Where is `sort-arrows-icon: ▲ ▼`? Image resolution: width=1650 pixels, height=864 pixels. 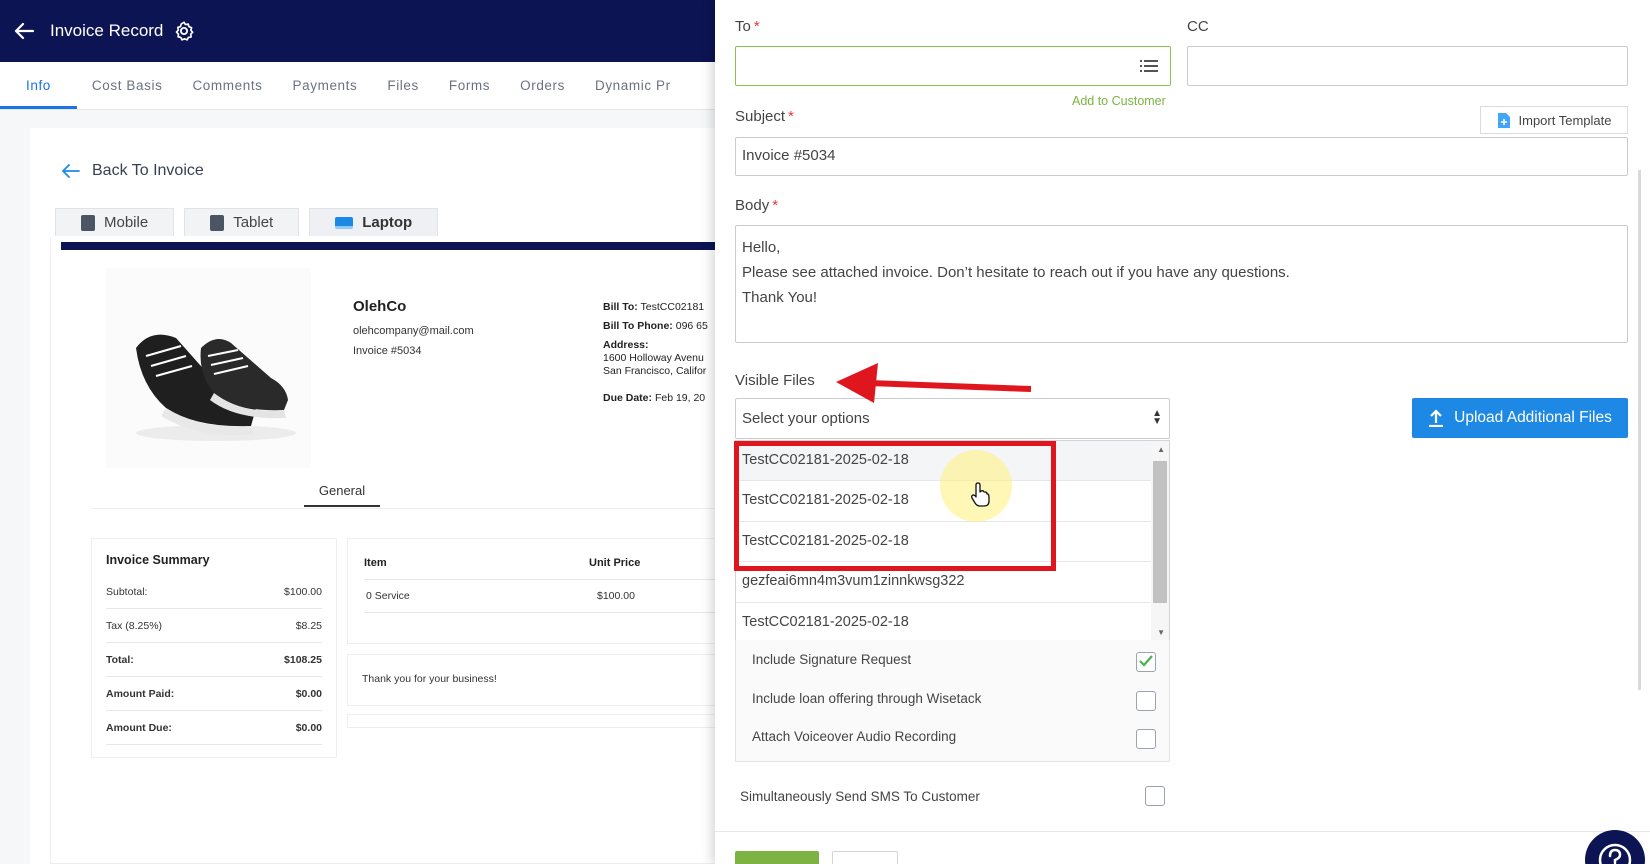
sort-arrows-icon: ▲ ▼ is located at coordinates (1157, 417).